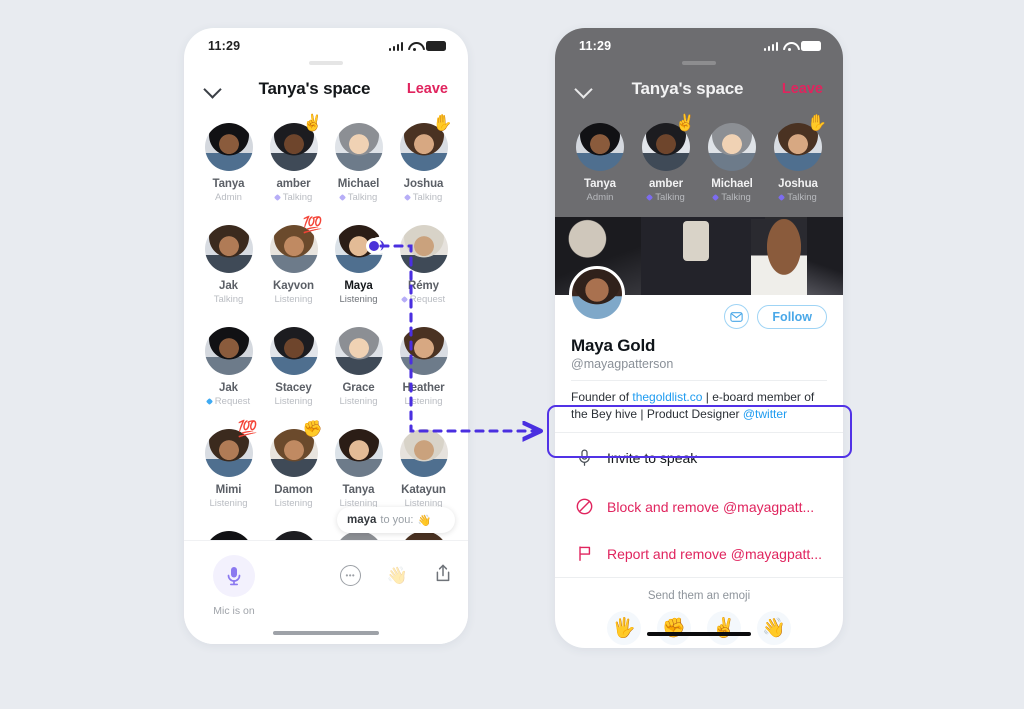 Image resolution: width=1024 pixels, height=709 pixels. I want to click on connector-origin-dot, so click(374, 246).